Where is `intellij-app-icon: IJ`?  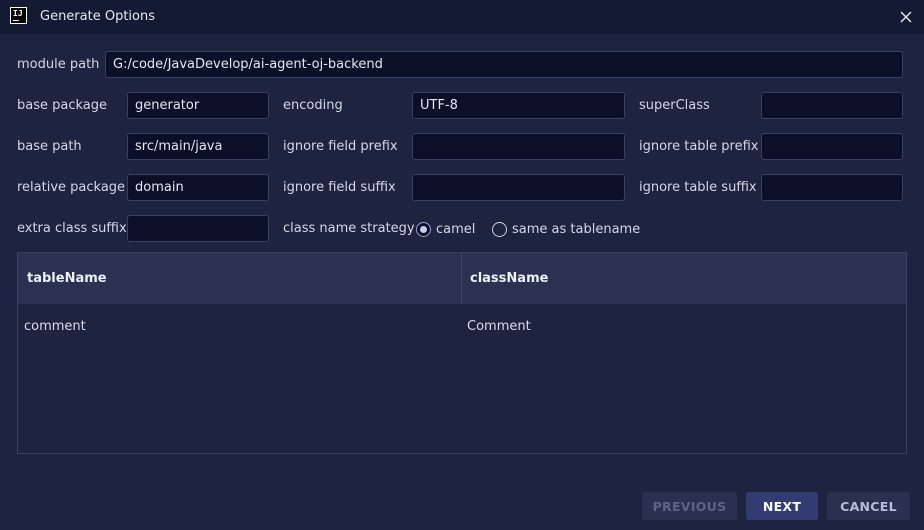
intellij-app-icon: IJ is located at coordinates (18, 15).